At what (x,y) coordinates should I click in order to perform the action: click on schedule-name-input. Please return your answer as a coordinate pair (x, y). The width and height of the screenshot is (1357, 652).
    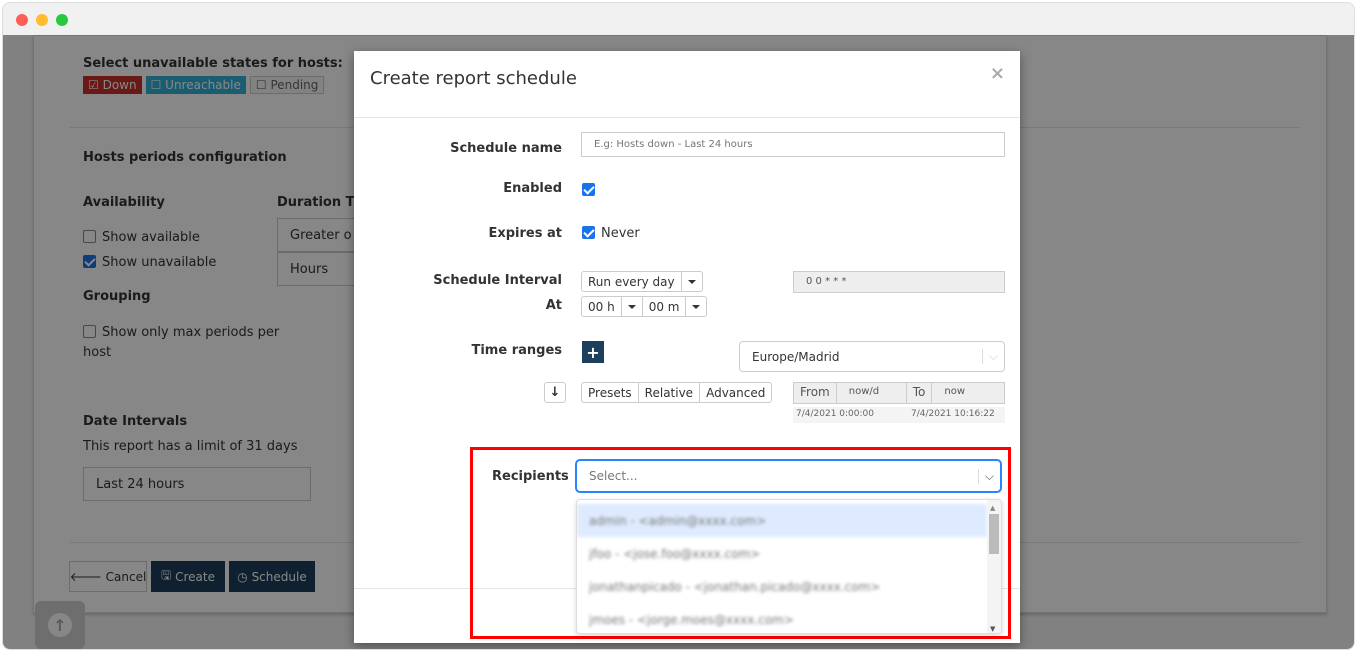
    Looking at the image, I should click on (793, 144).